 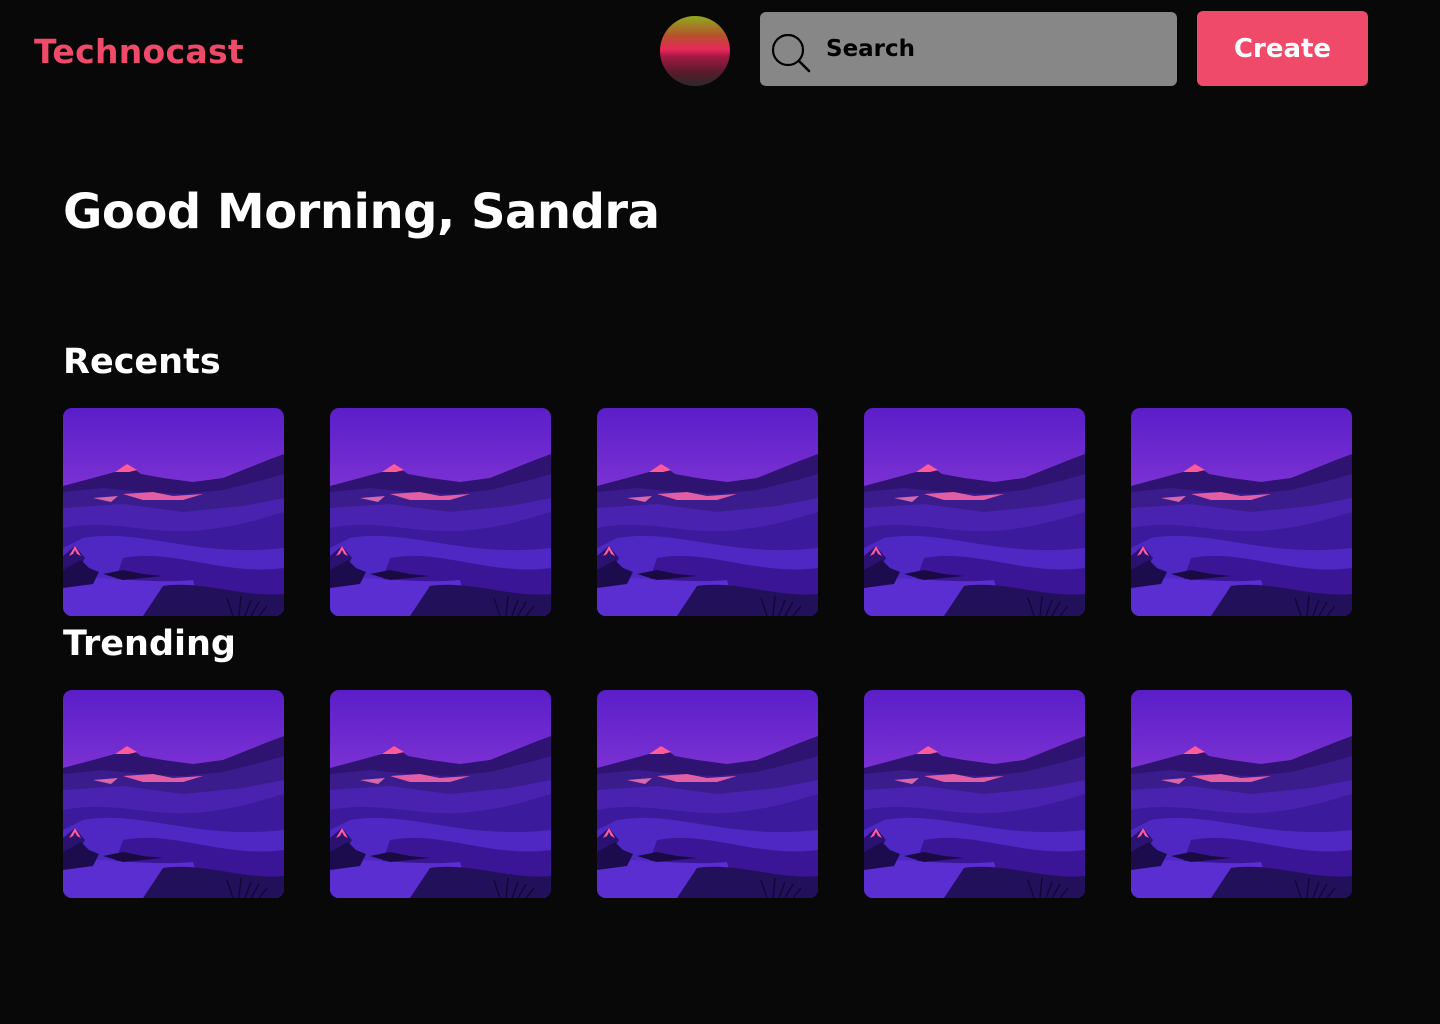 What do you see at coordinates (361, 212) in the screenshot?
I see `greeting-heading: Good Morning, Sandra` at bounding box center [361, 212].